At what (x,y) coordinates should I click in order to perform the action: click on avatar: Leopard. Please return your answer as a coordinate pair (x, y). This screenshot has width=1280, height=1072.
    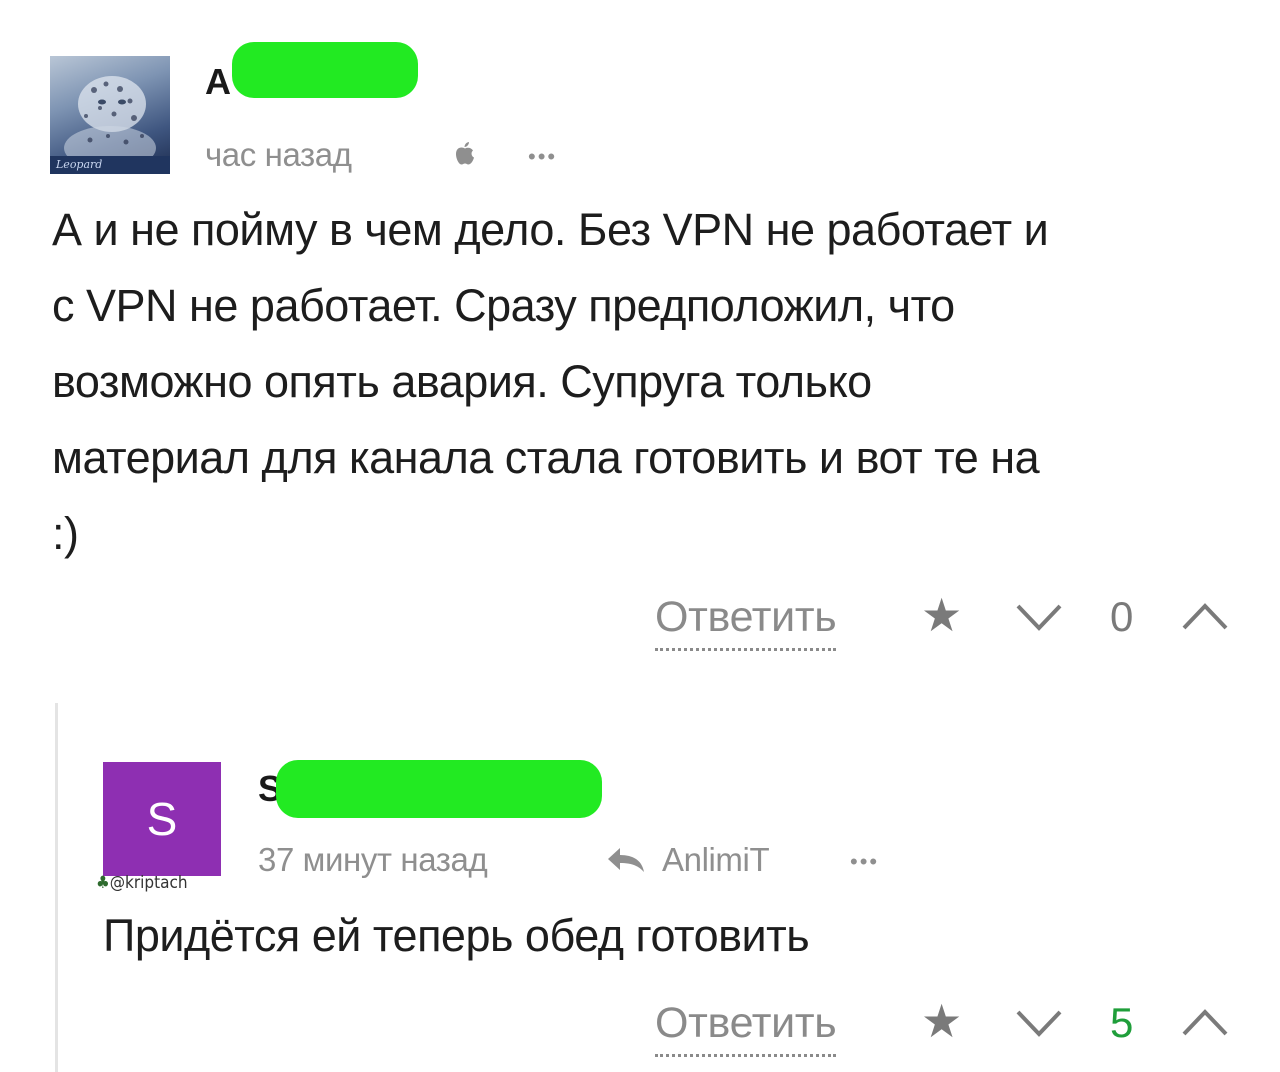
    Looking at the image, I should click on (110, 115).